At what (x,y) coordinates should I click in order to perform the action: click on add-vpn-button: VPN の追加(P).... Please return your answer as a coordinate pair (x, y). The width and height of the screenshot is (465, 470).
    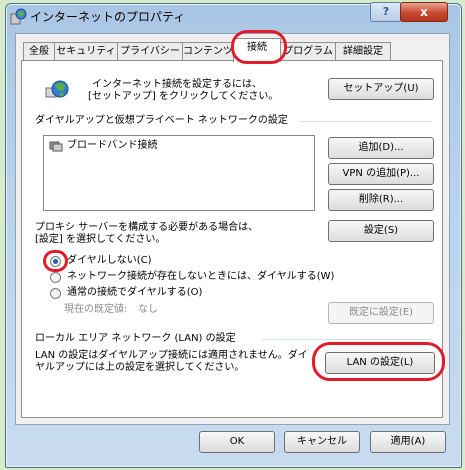
    Looking at the image, I should click on (381, 174).